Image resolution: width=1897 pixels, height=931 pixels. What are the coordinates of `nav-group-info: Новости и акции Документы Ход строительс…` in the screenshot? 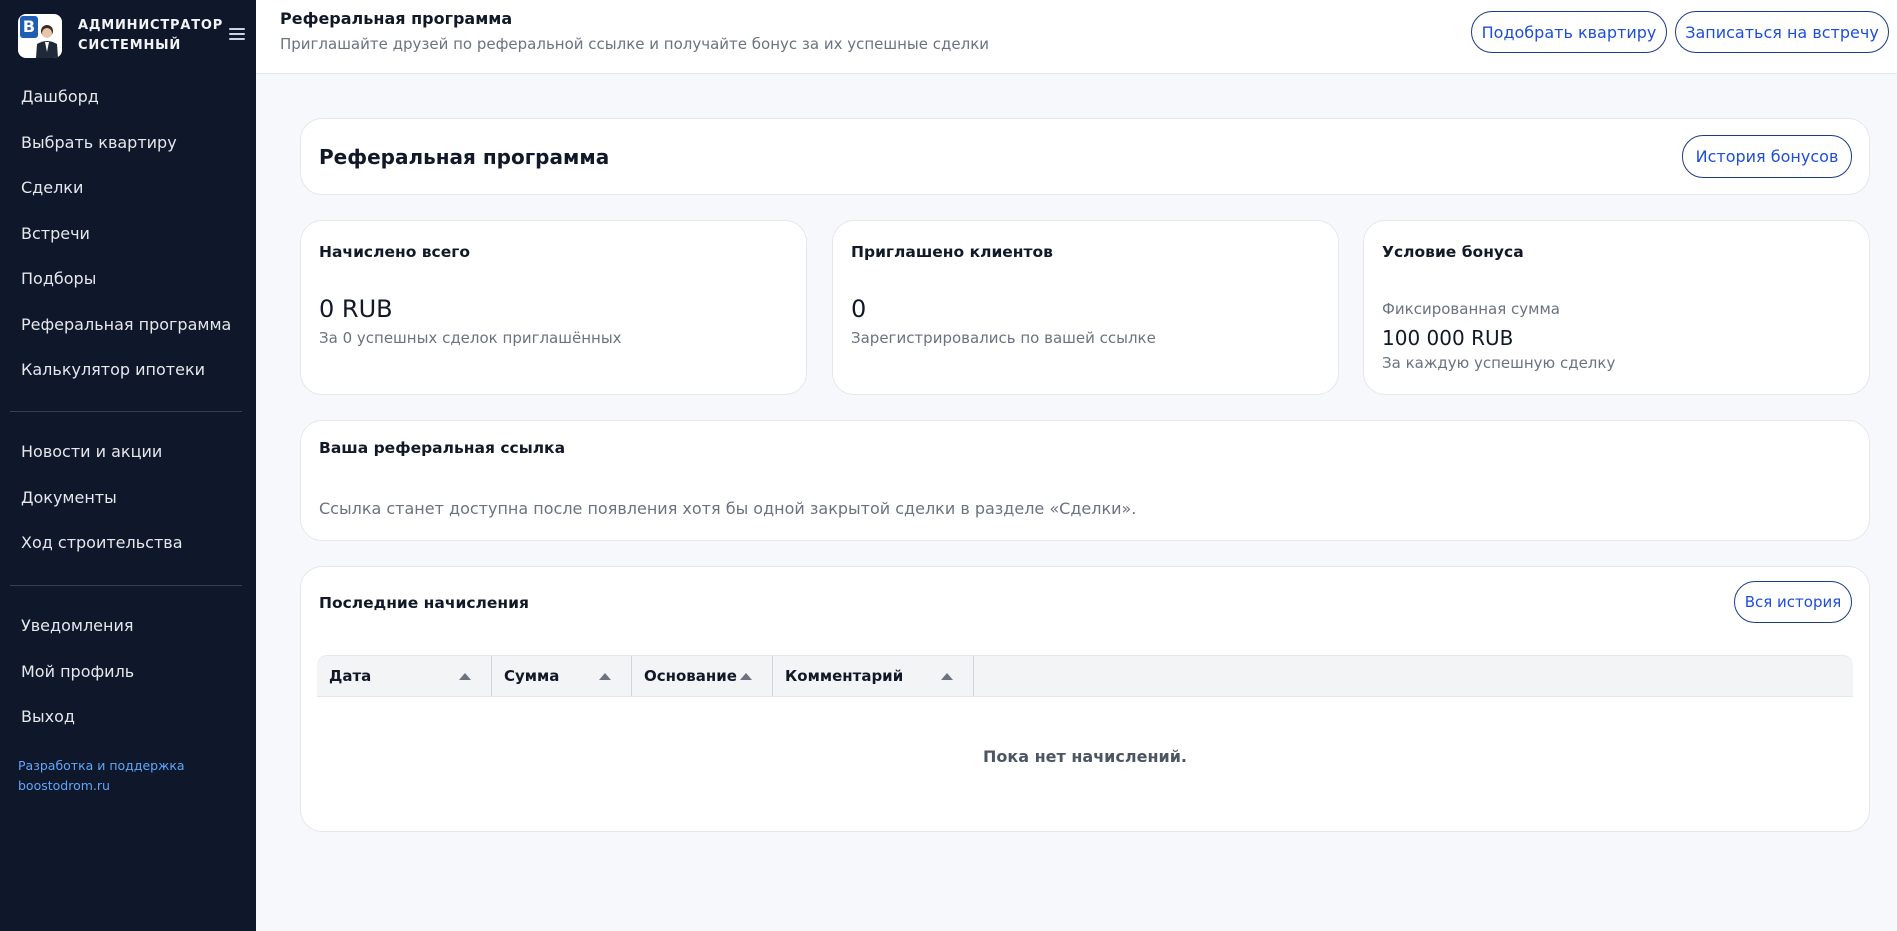 It's located at (128, 497).